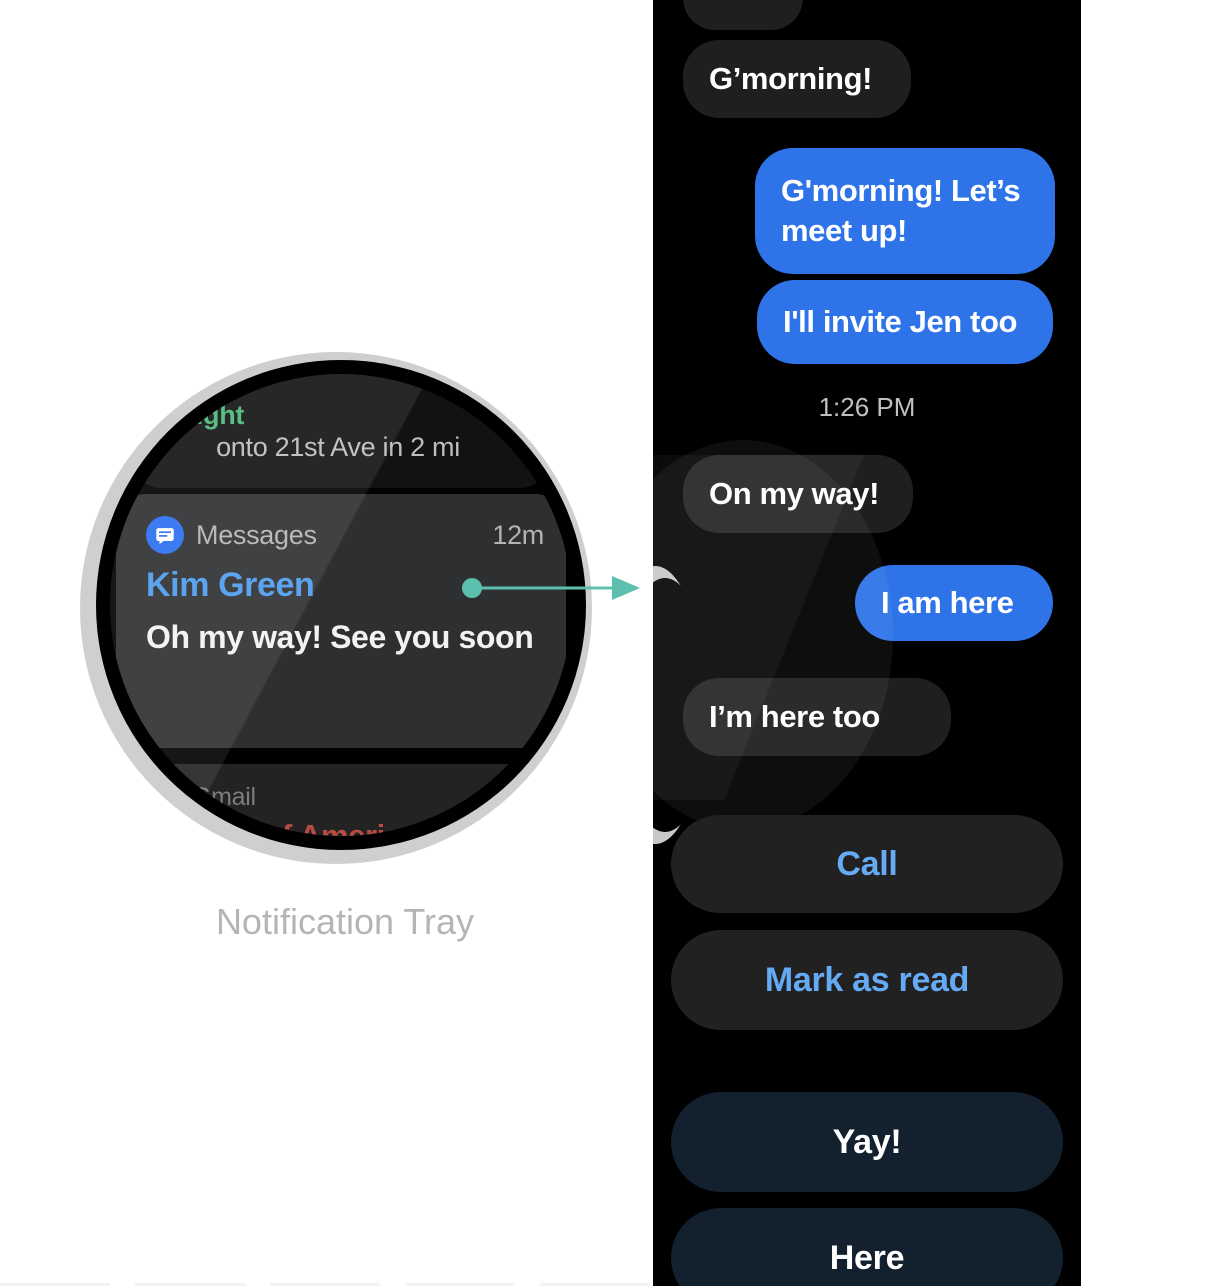  What do you see at coordinates (867, 407) in the screenshot?
I see `conversation-timestamp: 1:26 PM` at bounding box center [867, 407].